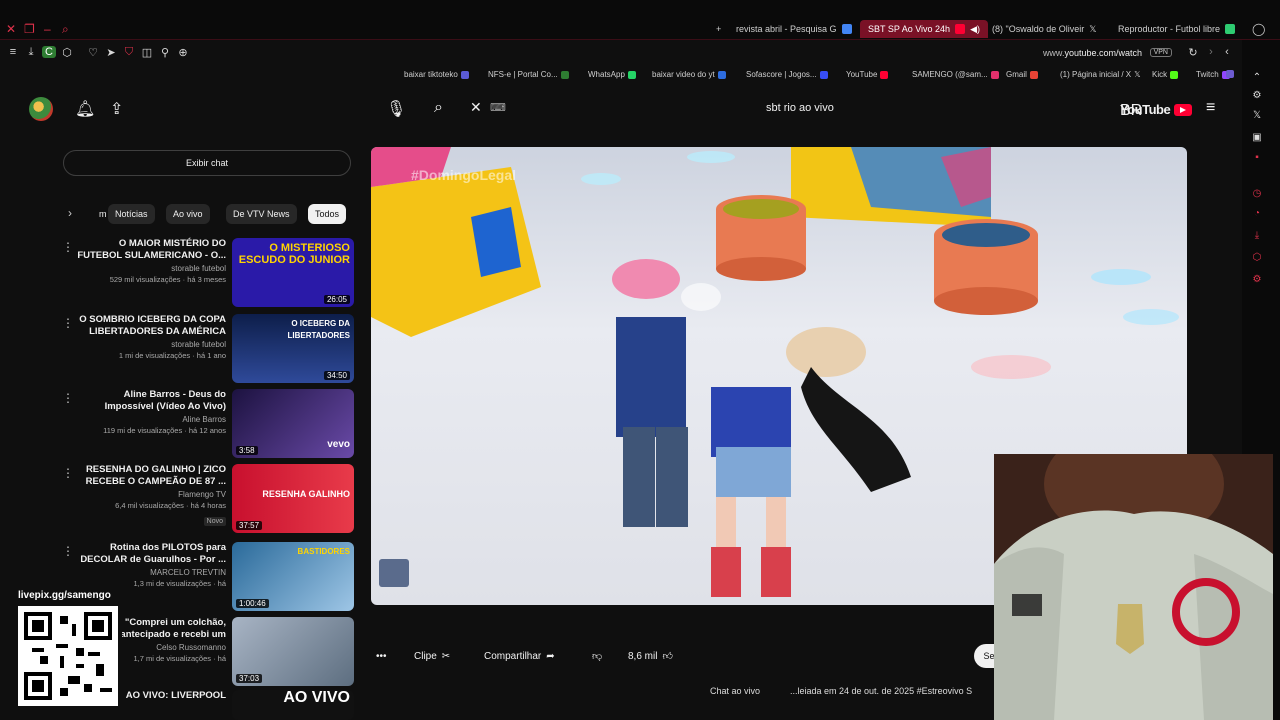 The width and height of the screenshot is (1280, 720). What do you see at coordinates (131, 214) in the screenshot?
I see `chip-noticias: Notícias` at bounding box center [131, 214].